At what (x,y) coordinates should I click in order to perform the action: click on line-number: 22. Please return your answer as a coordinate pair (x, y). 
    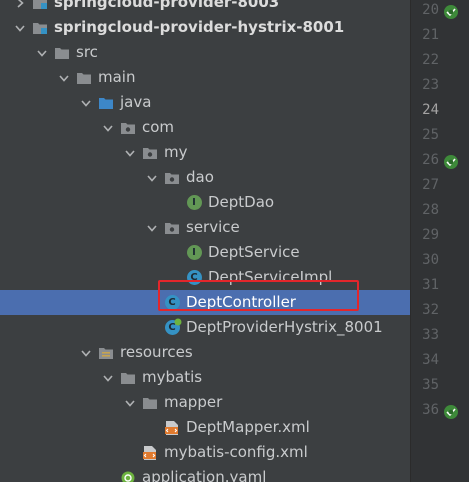
    Looking at the image, I should click on (430, 60).